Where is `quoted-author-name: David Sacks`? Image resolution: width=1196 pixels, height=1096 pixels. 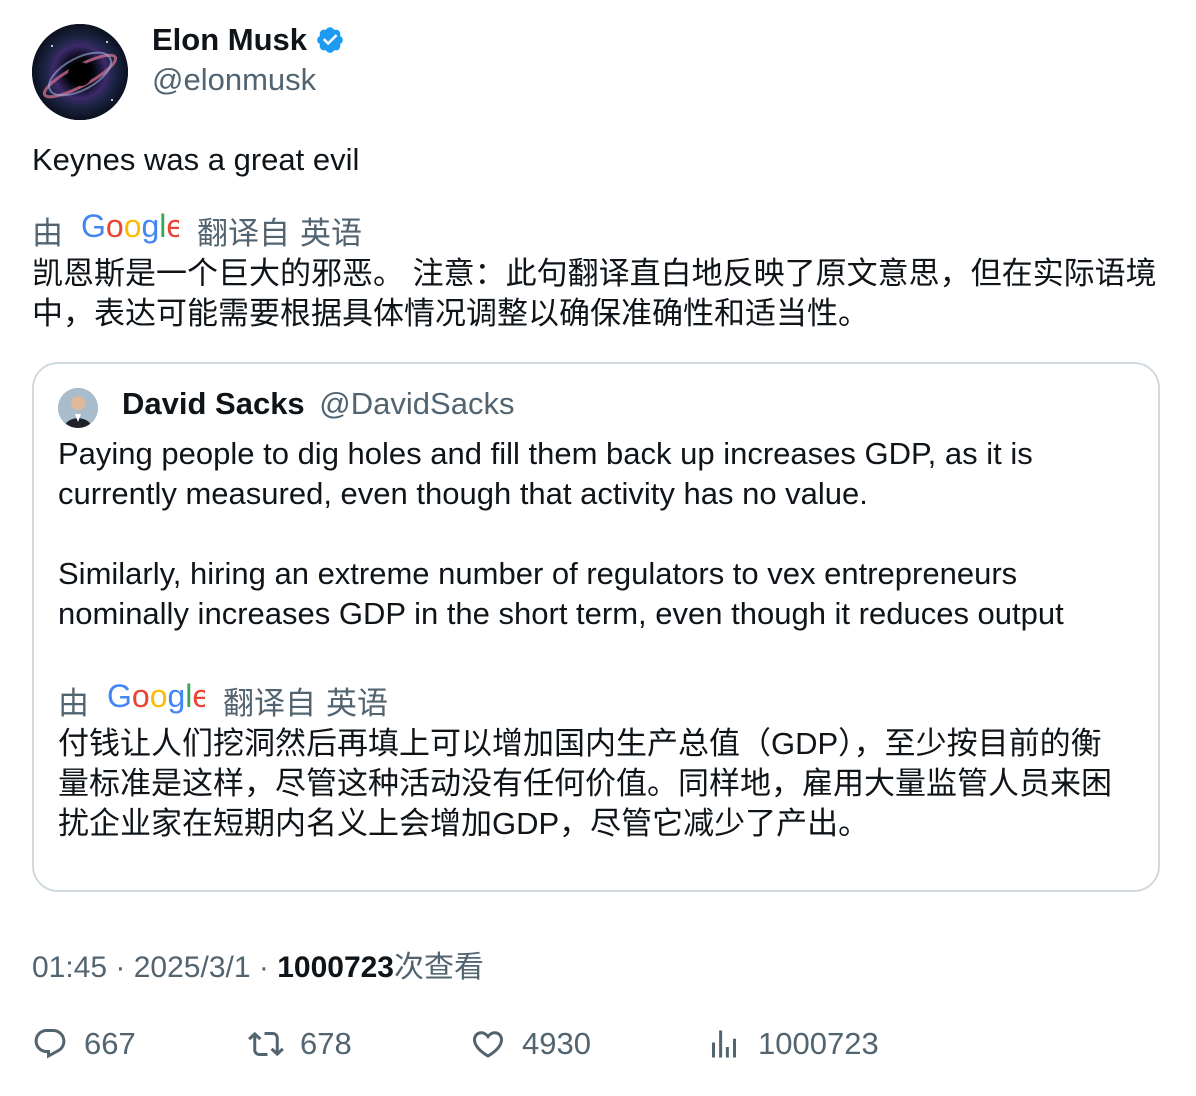
quoted-author-name: David Sacks is located at coordinates (213, 403).